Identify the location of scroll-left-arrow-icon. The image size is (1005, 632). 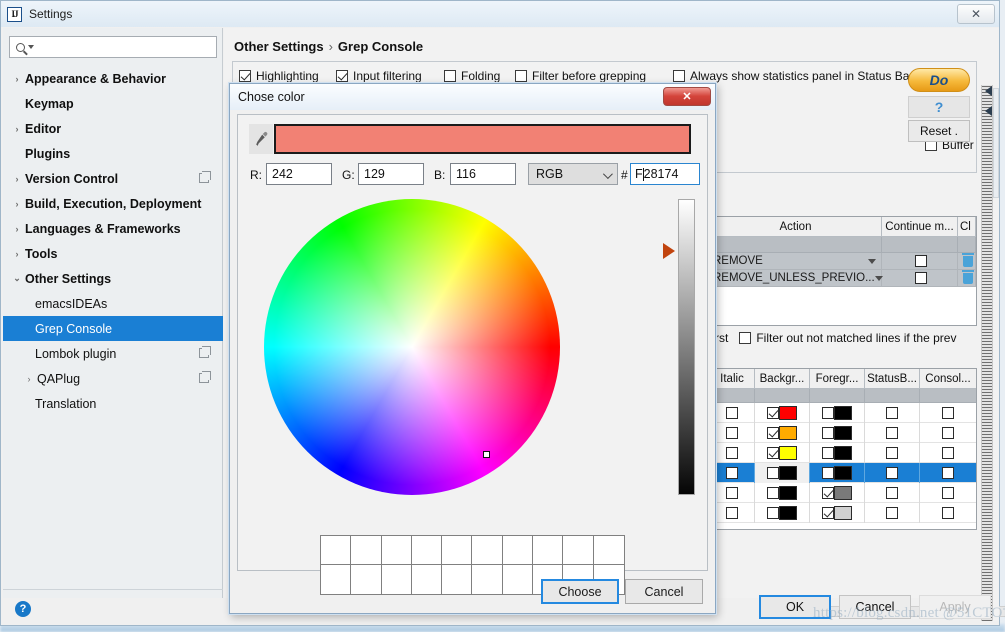
(988, 91).